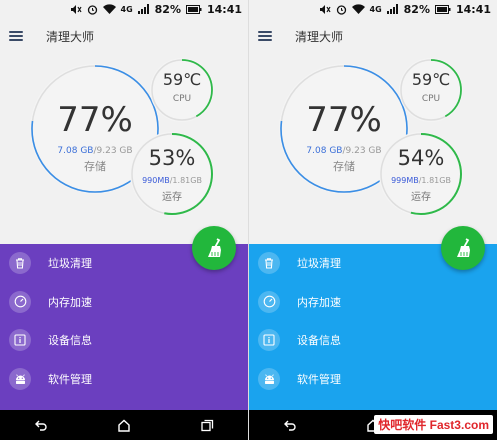  What do you see at coordinates (433, 424) in the screenshot?
I see `watermark: 快吧软件 Fast3.com` at bounding box center [433, 424].